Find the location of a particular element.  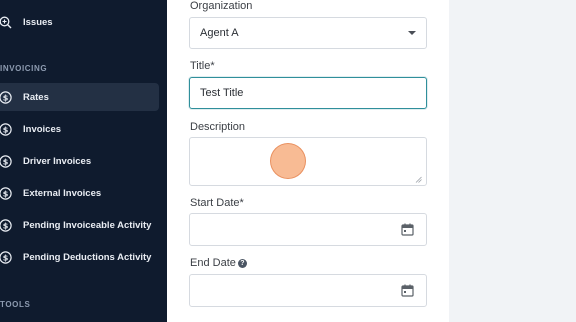

sidebar-item-issues: Issues is located at coordinates (79, 22).